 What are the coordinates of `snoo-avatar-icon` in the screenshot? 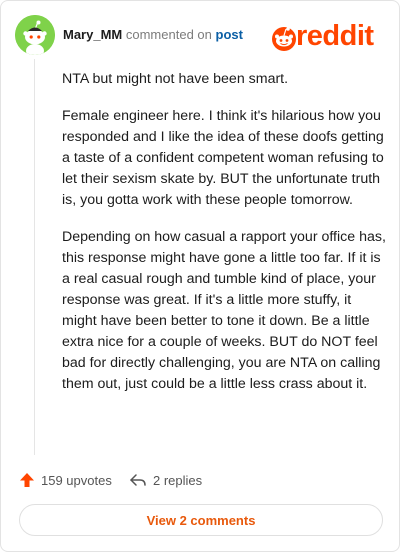 It's located at (35, 35).